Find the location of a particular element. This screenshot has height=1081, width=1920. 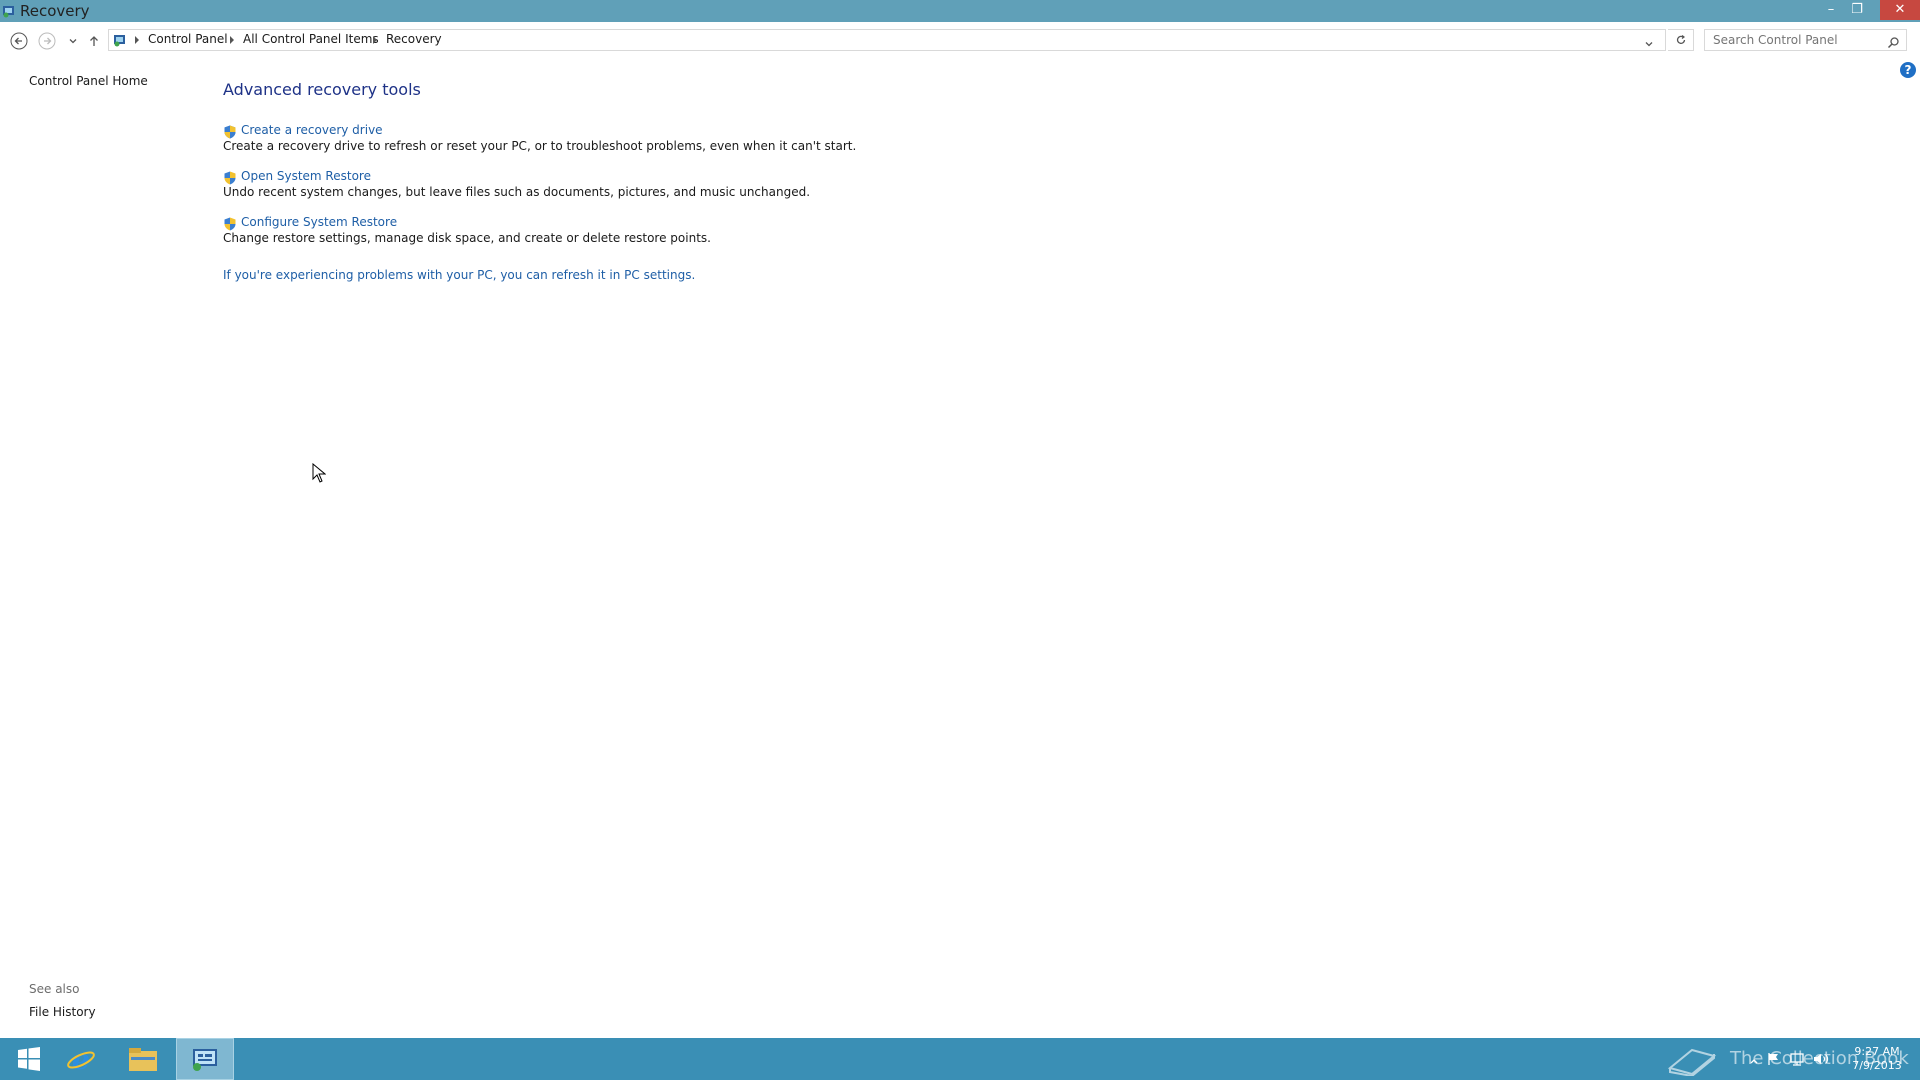

title-bar: Recovery – ❐ ✕ is located at coordinates (960, 11).